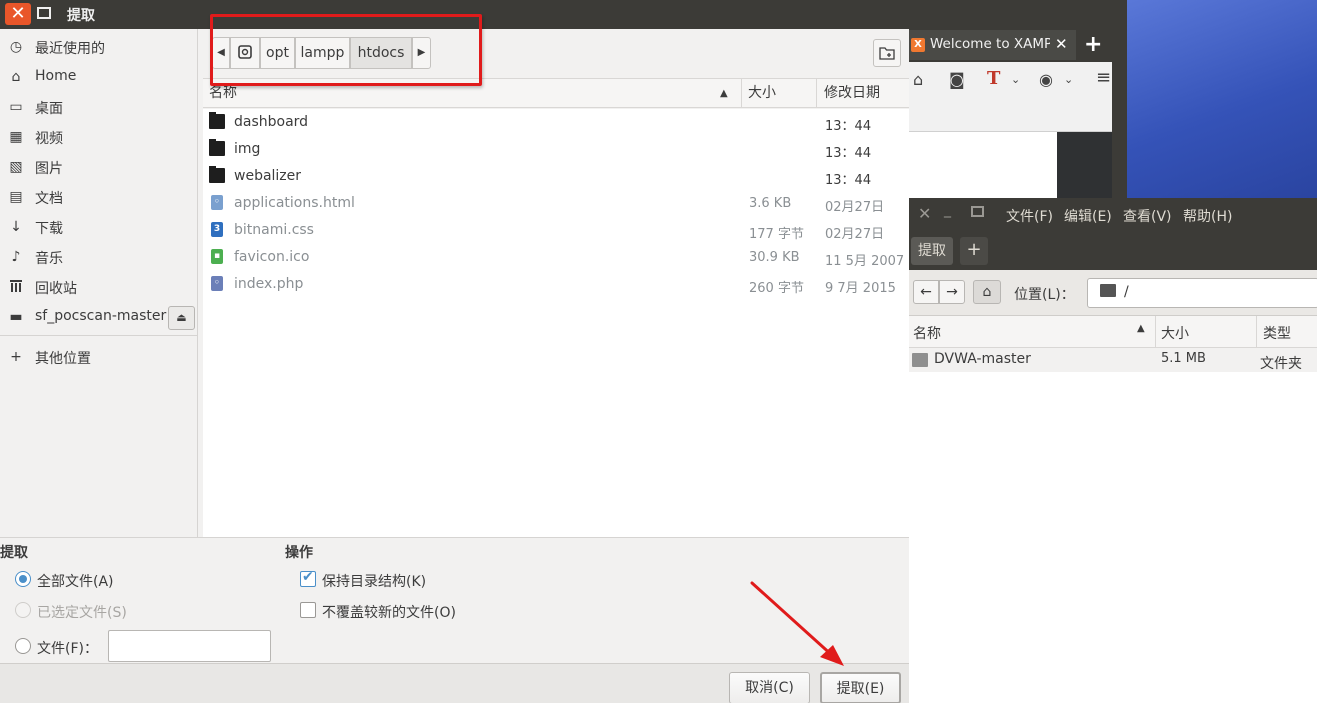  I want to click on close-tab-icon: ✕, so click(1061, 44).